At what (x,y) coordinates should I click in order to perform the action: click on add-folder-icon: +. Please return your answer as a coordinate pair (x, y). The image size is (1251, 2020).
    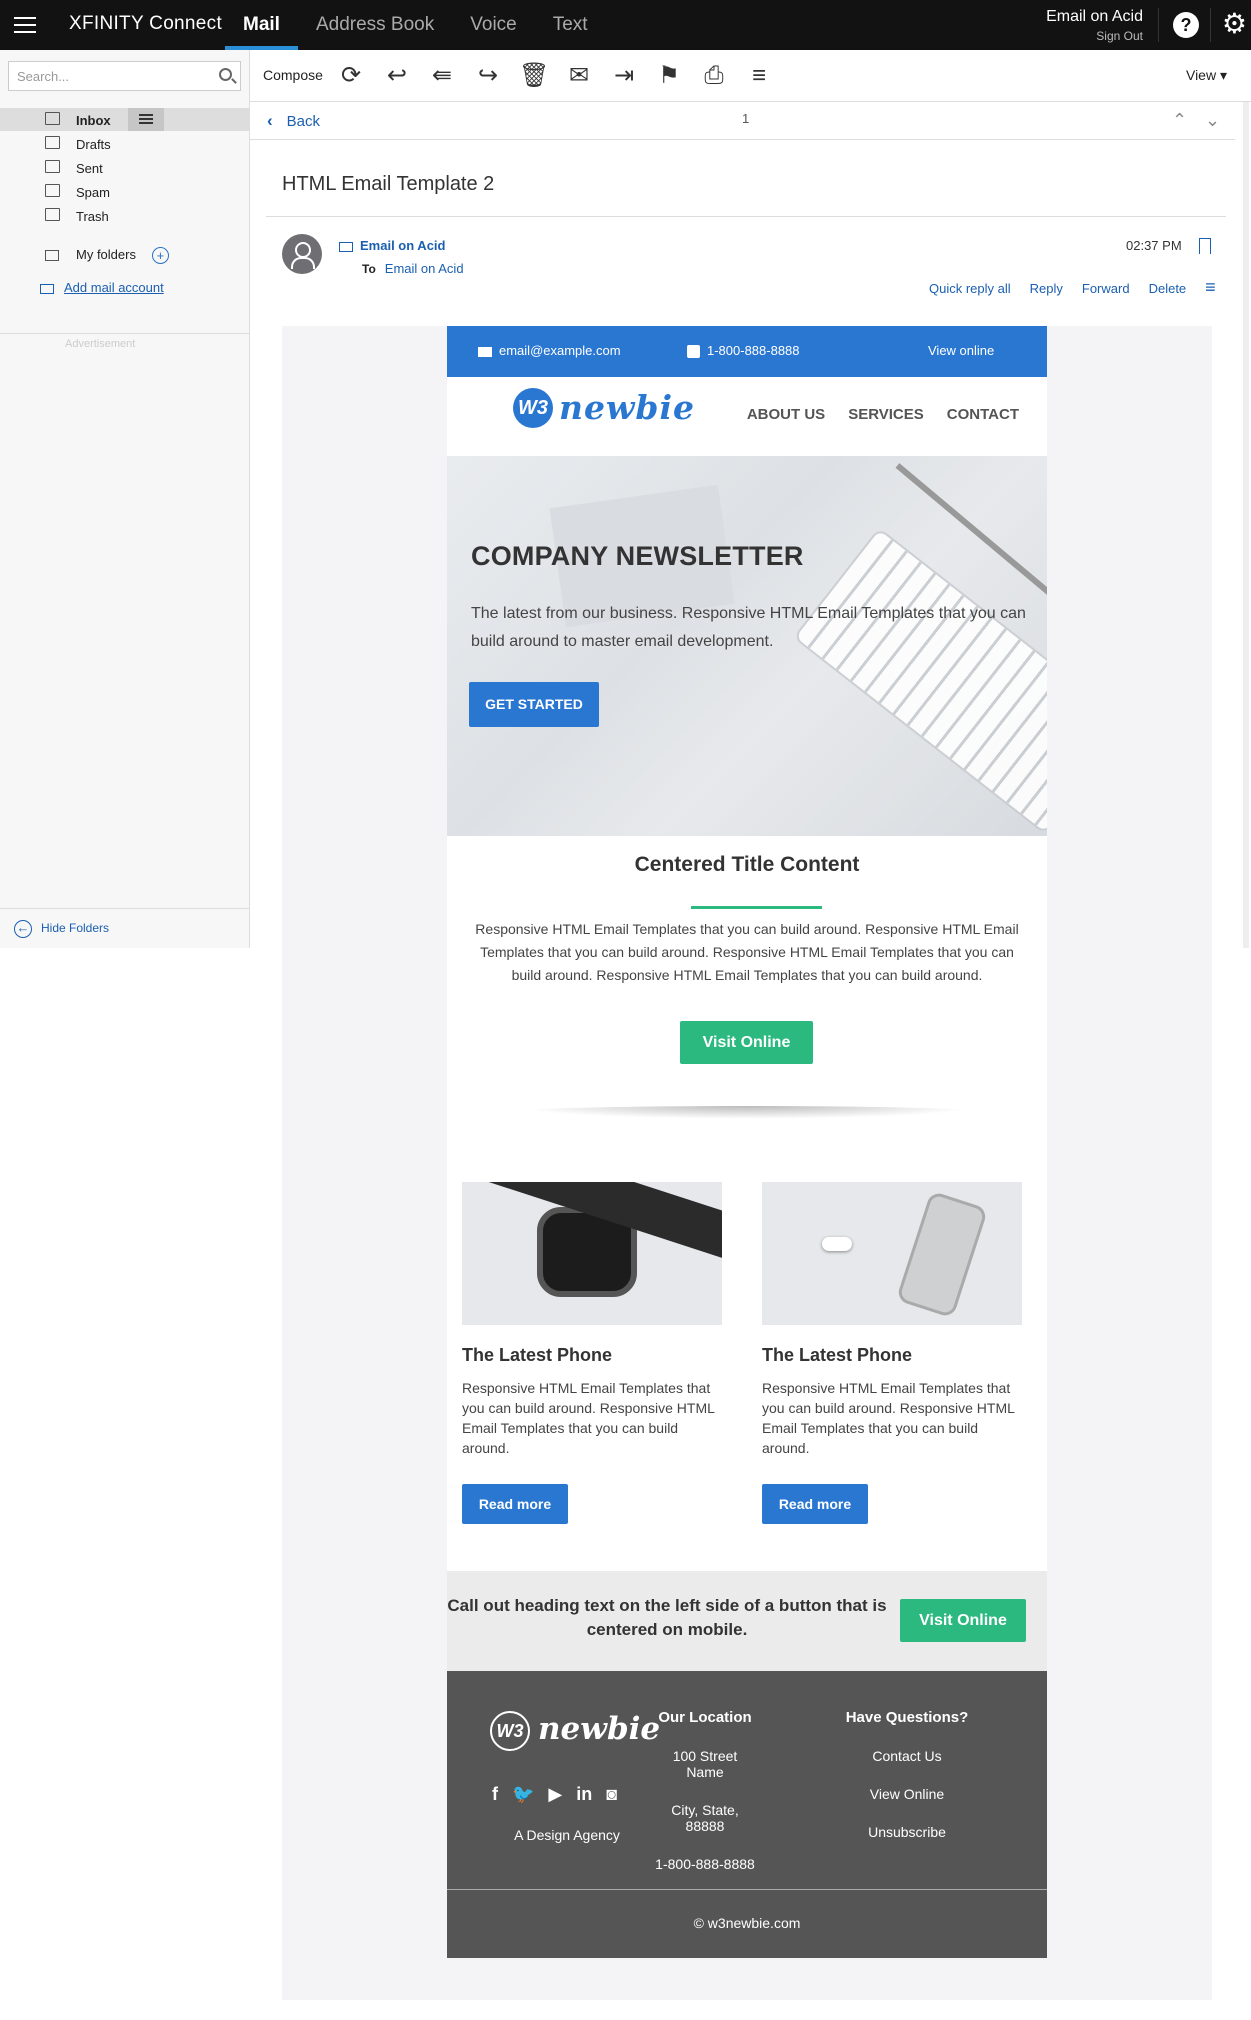
    Looking at the image, I should click on (160, 256).